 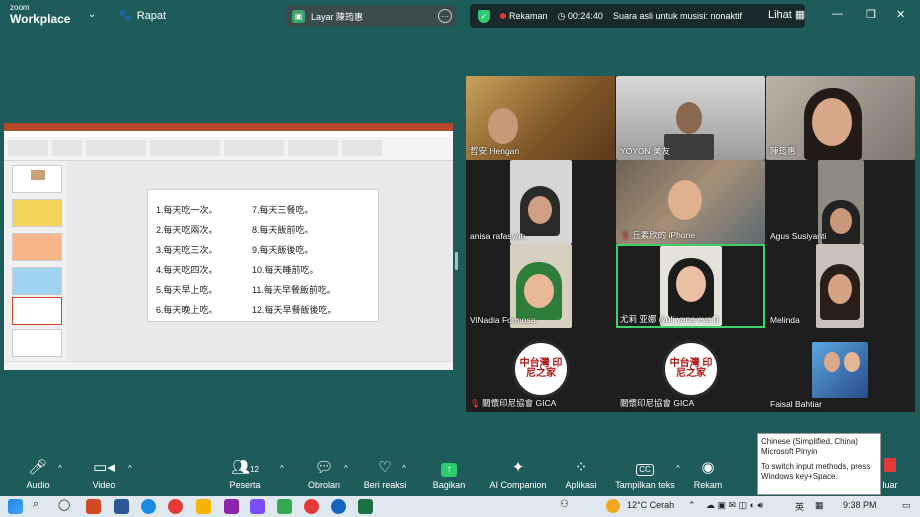 I want to click on screen-share-indicator: ▣ Layar 陳筠惠 ···, so click(x=371, y=16).